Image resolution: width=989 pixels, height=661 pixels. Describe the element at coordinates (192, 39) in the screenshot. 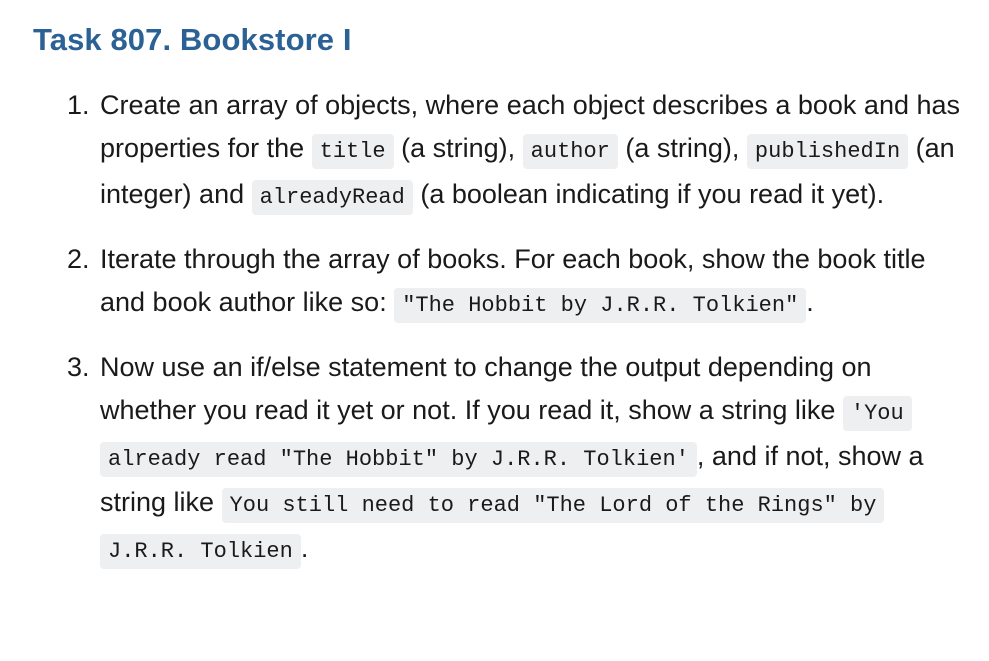

I see `page-title: Task 807. Bookstore I` at that location.